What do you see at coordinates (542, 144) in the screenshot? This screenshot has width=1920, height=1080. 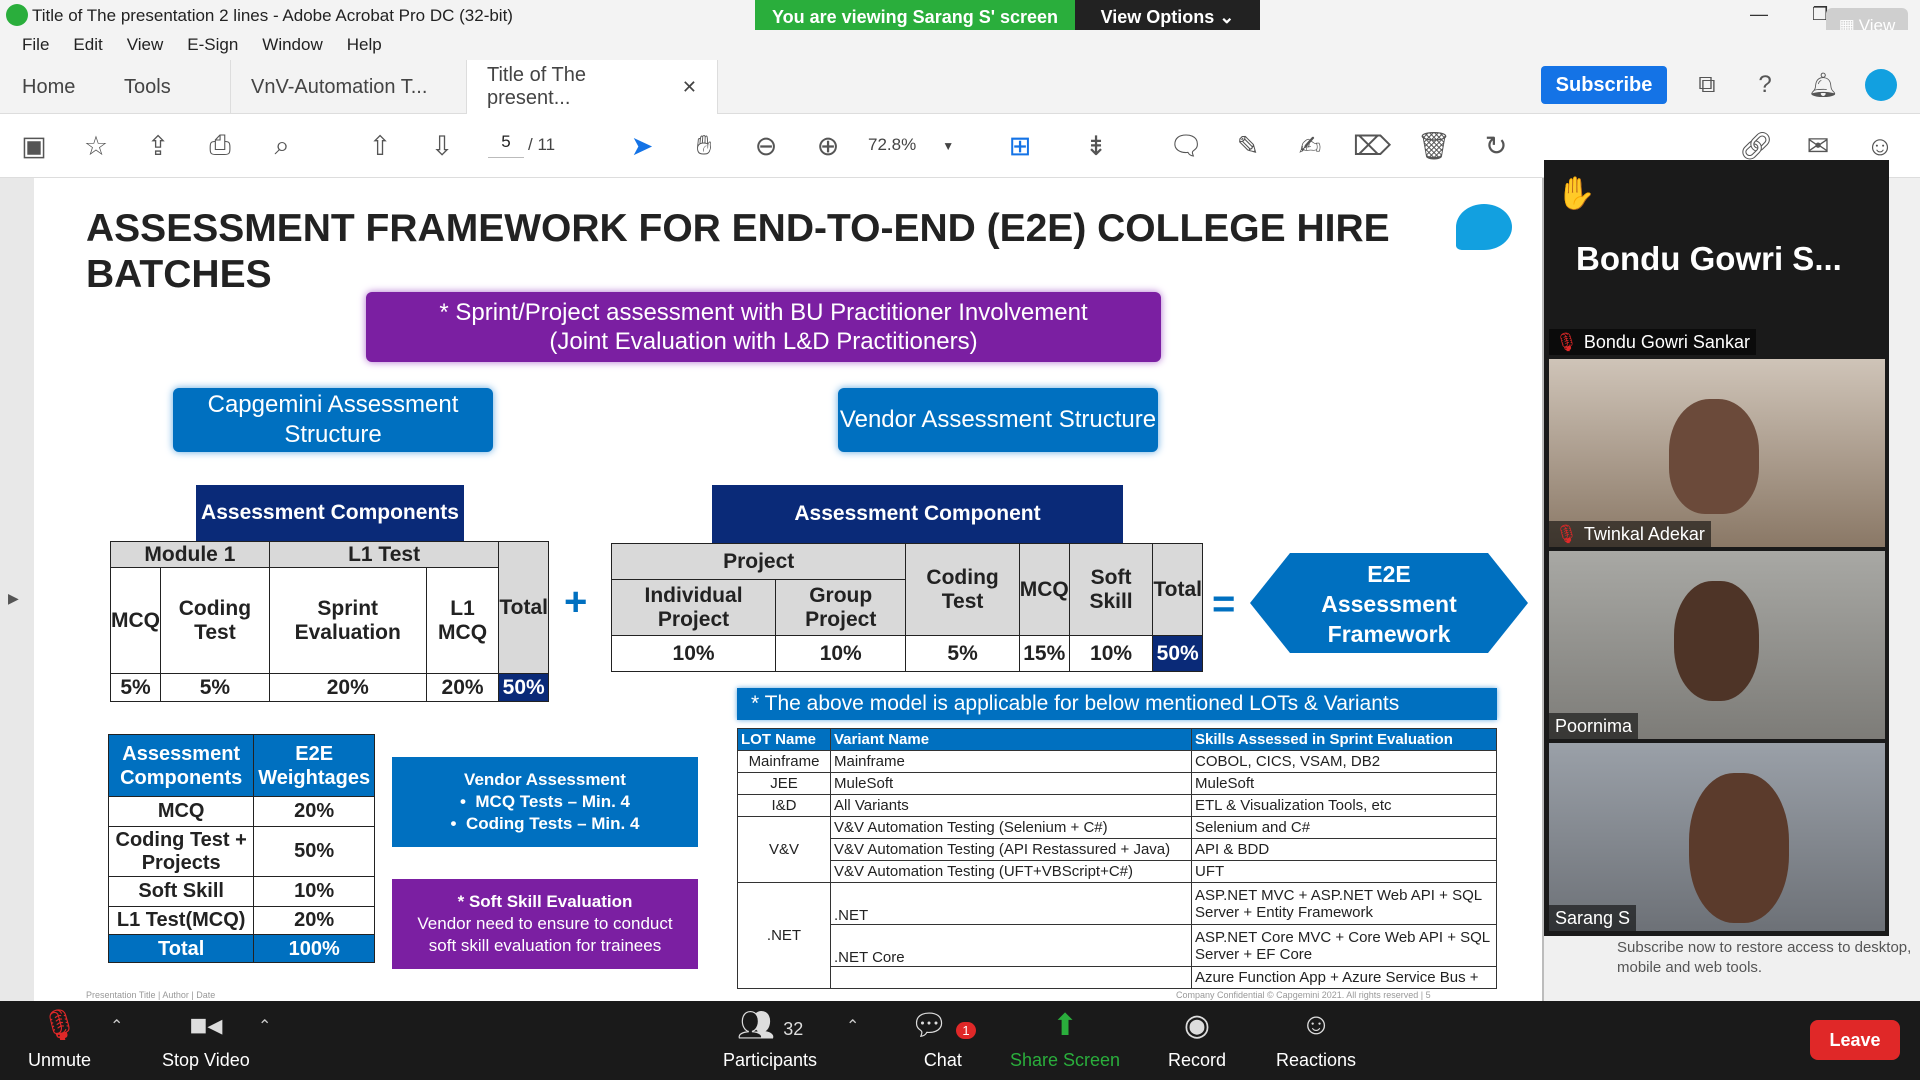 I see `page-total: / 11` at bounding box center [542, 144].